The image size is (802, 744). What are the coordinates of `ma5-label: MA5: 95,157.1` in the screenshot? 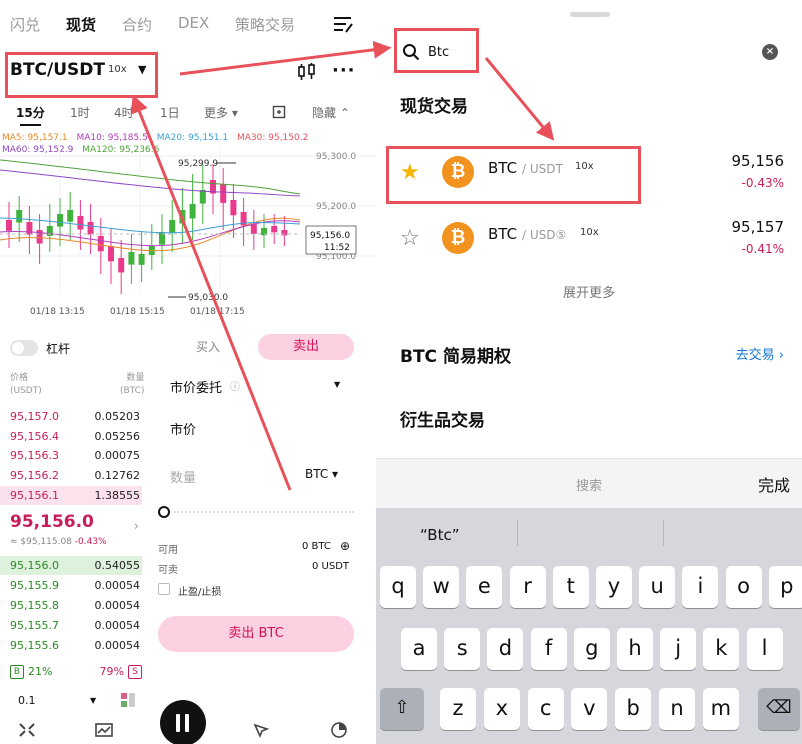 It's located at (35, 138).